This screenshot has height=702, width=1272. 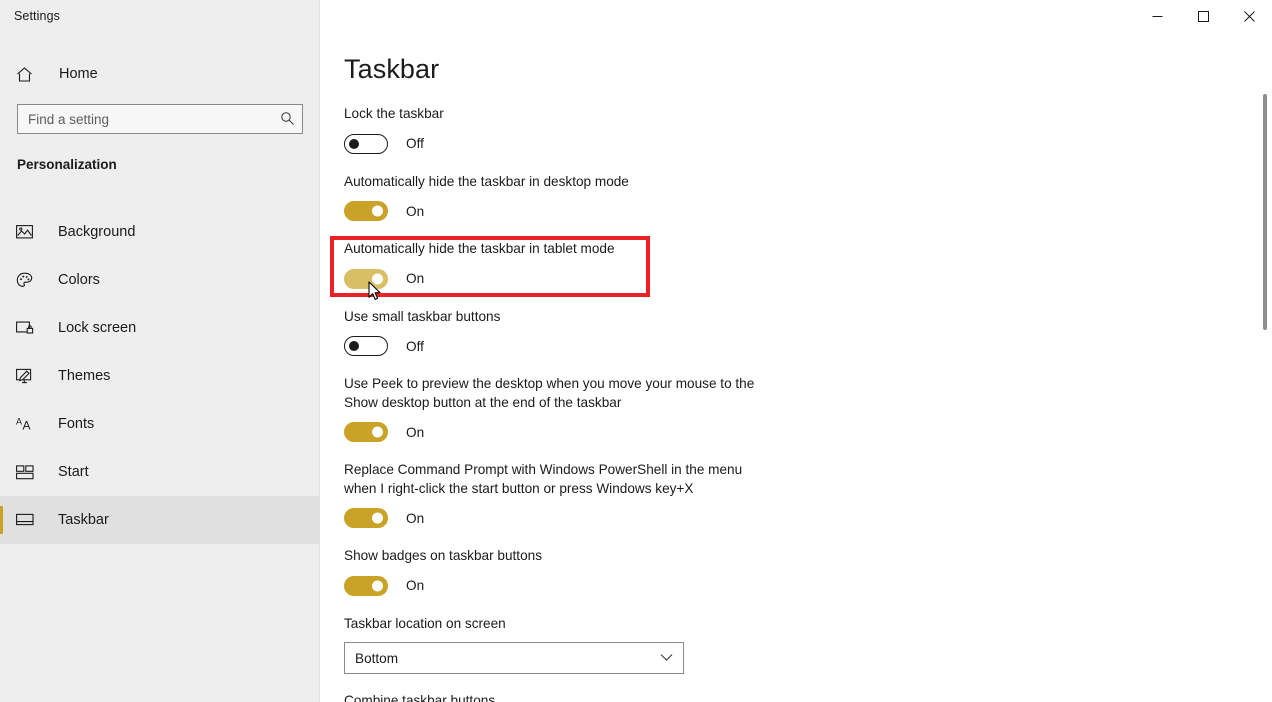 I want to click on dropdown-selected-value: Bottom, so click(x=377, y=658).